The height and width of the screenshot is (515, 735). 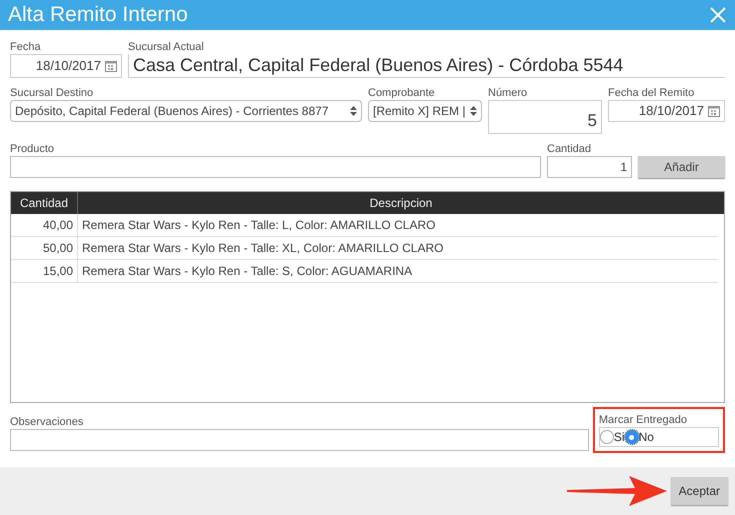 I want to click on close-icon, so click(x=718, y=15).